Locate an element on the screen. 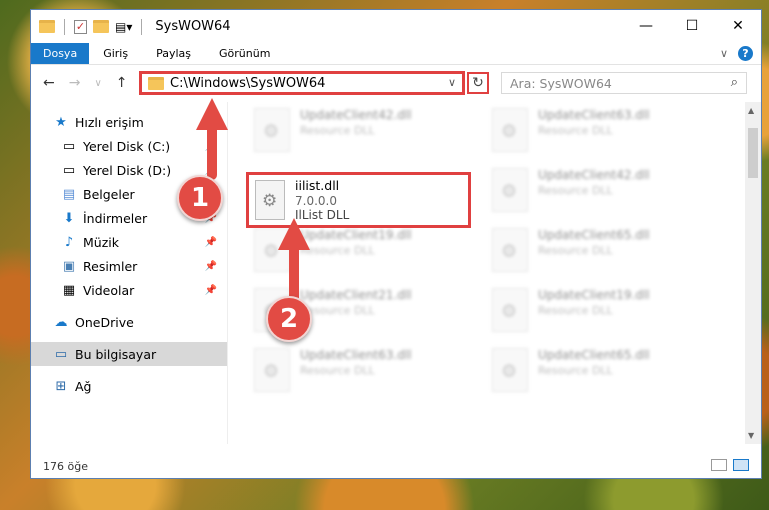 The width and height of the screenshot is (769, 510). item-count: 176 öğe is located at coordinates (65, 466).